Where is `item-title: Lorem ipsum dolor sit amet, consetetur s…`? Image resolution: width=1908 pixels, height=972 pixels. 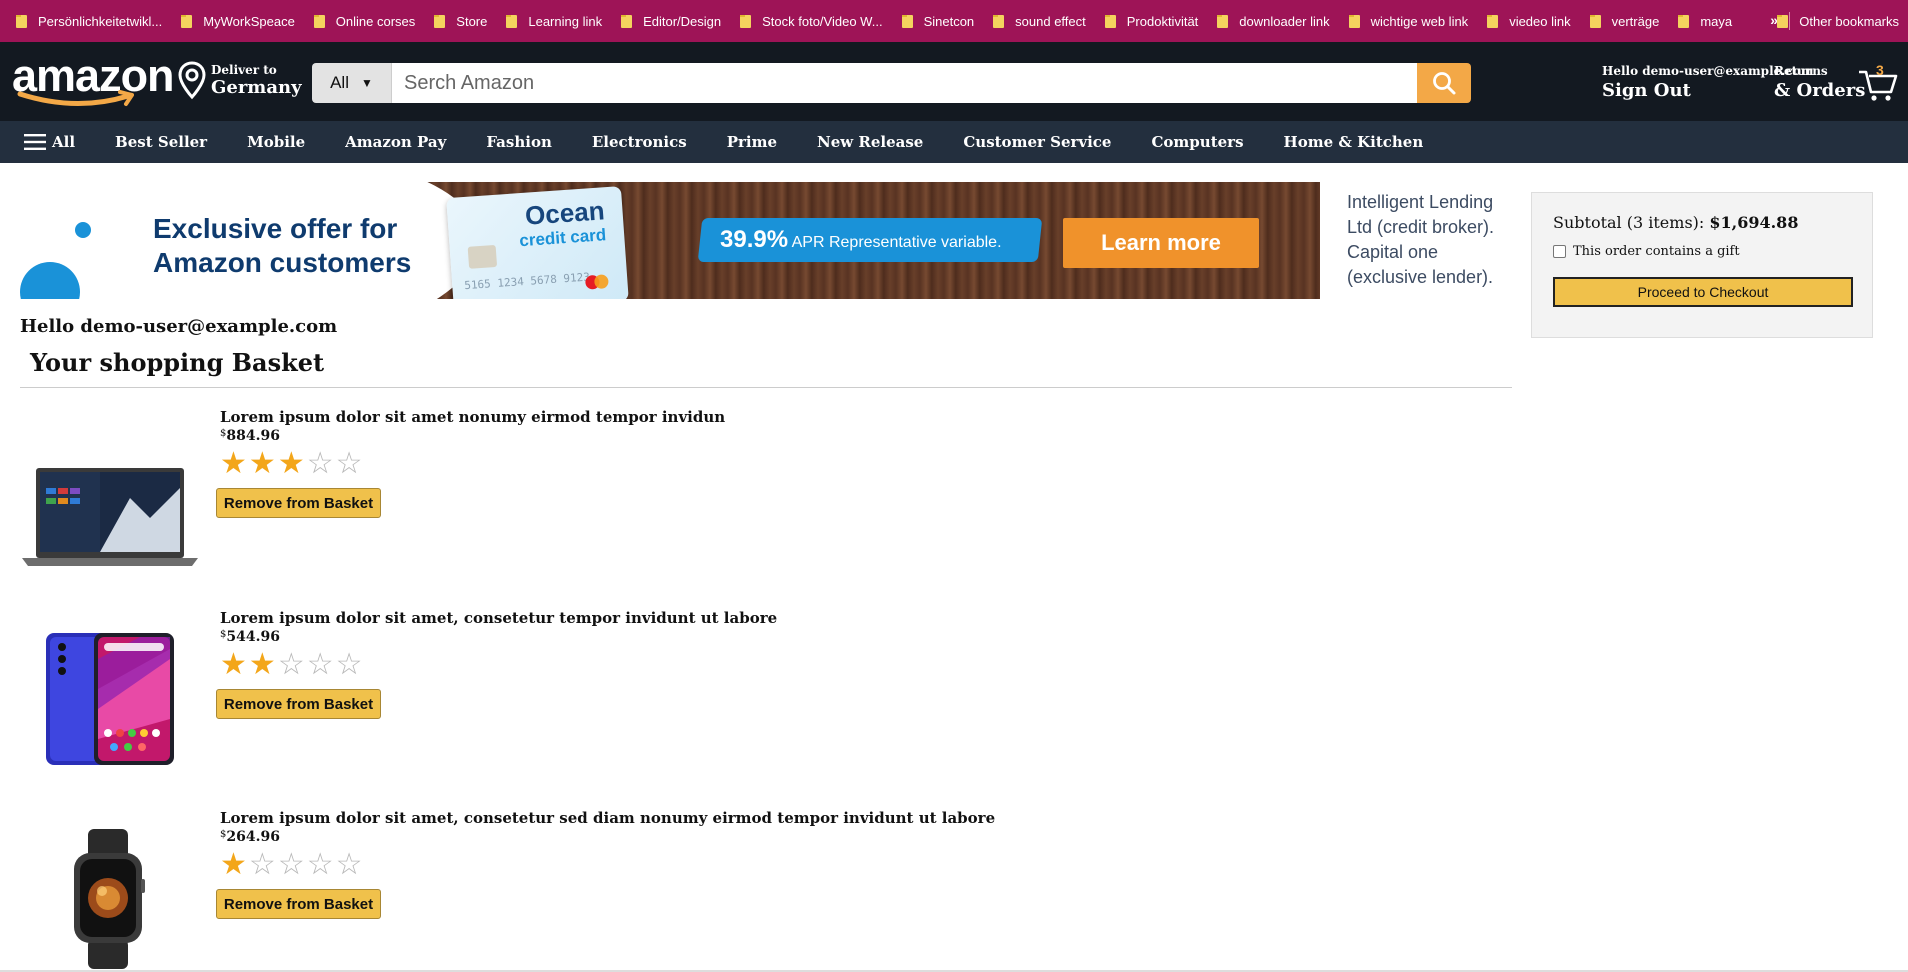
item-title: Lorem ipsum dolor sit amet, consetetur s… is located at coordinates (607, 818).